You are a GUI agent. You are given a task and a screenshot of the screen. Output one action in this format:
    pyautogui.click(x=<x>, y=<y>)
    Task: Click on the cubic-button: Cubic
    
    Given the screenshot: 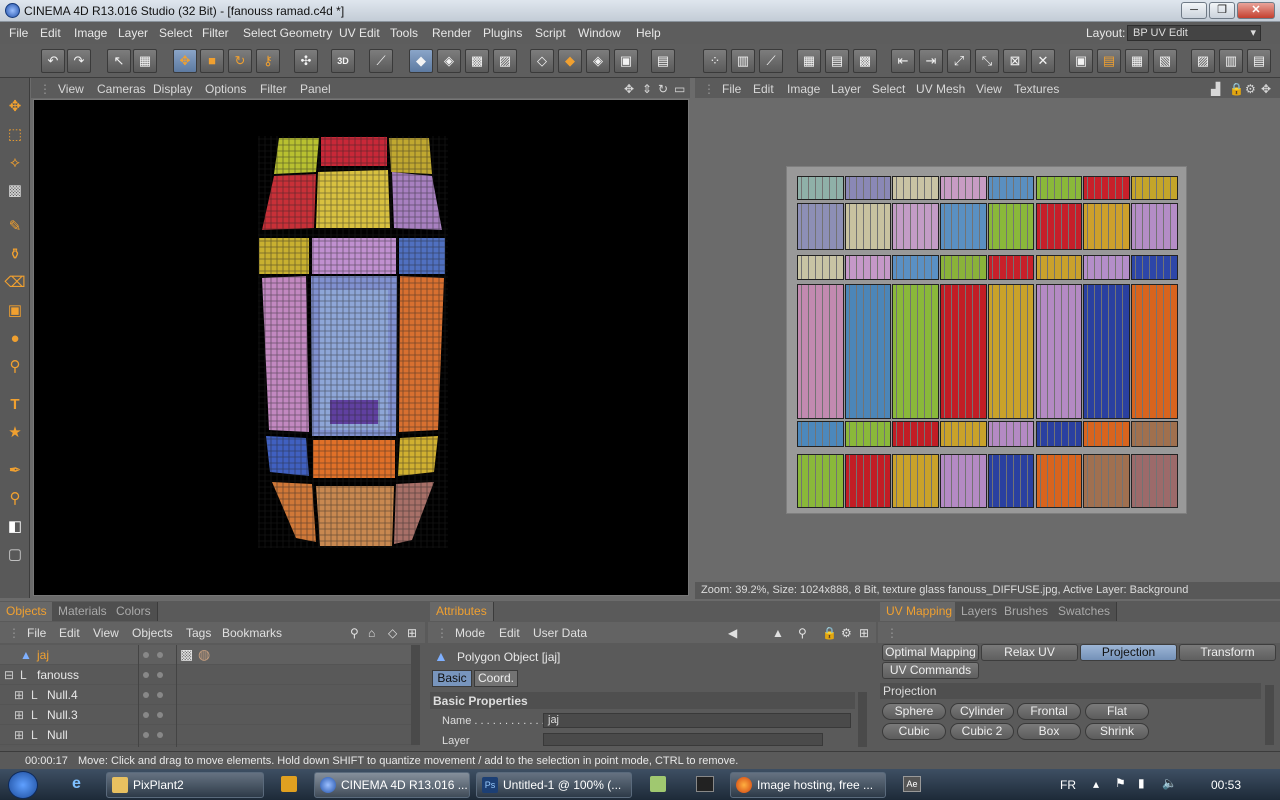 What is the action you would take?
    pyautogui.click(x=914, y=731)
    